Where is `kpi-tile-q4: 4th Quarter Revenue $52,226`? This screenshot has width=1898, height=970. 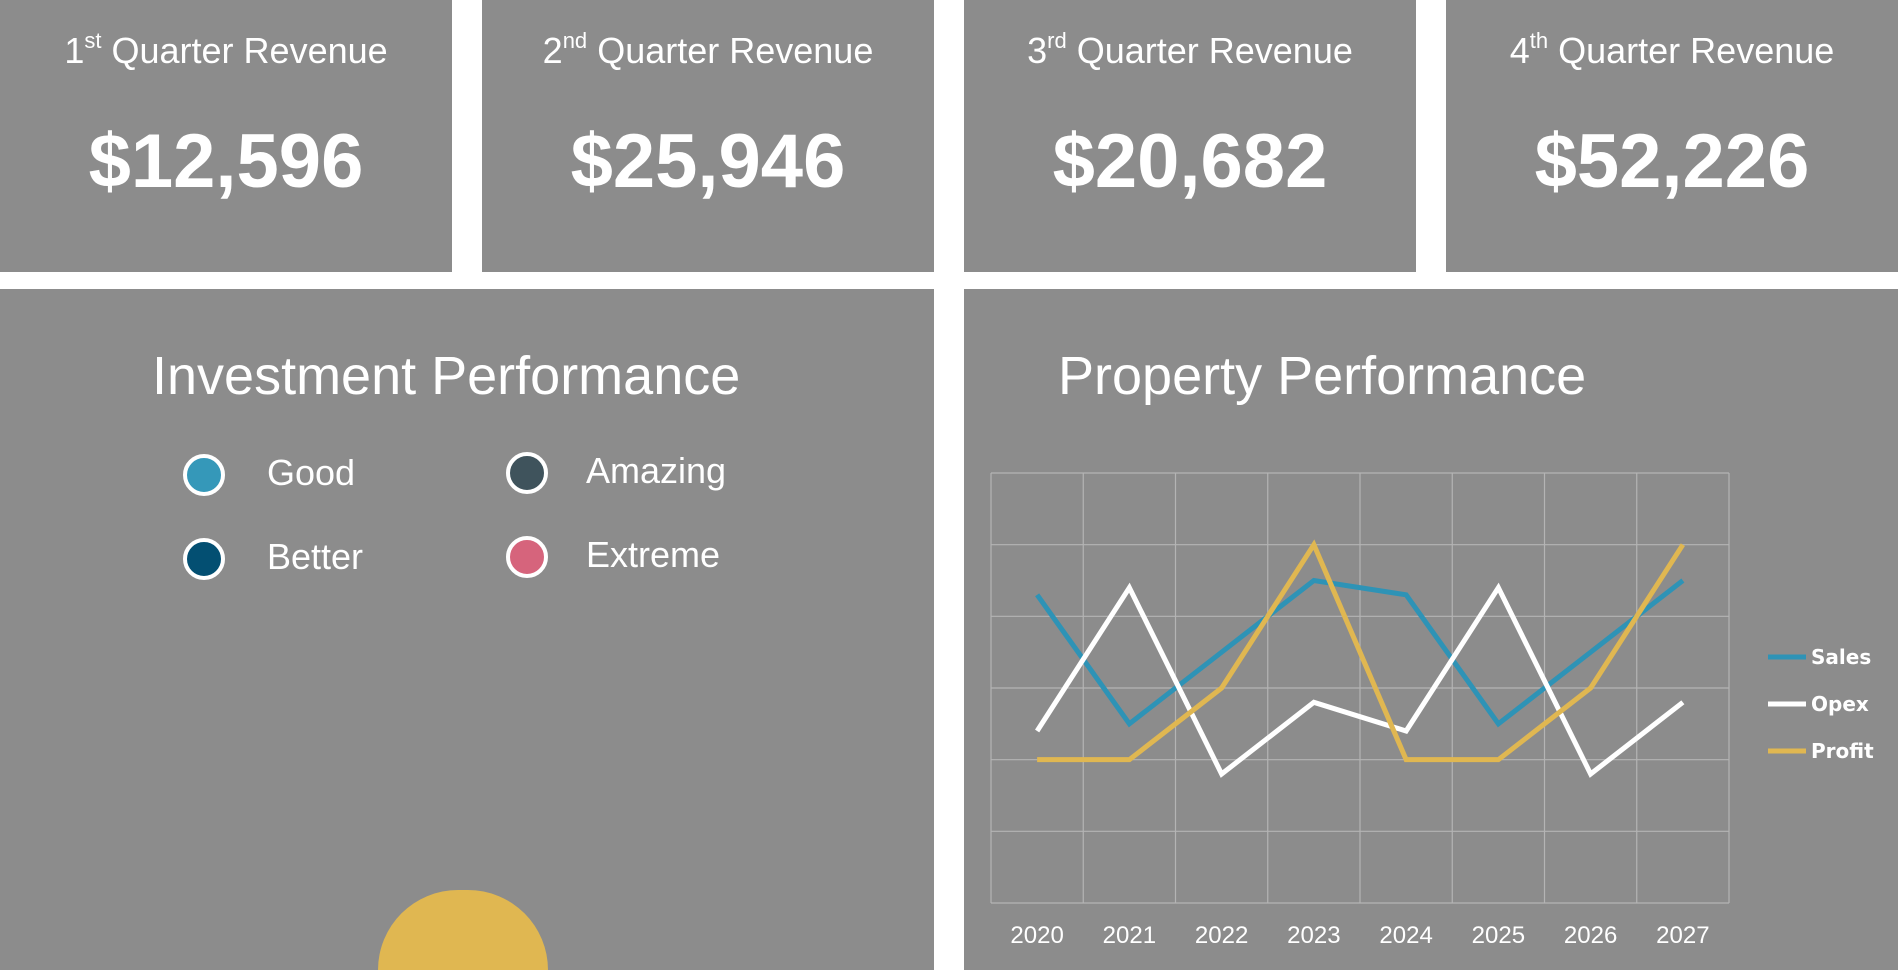 kpi-tile-q4: 4th Quarter Revenue $52,226 is located at coordinates (1672, 136).